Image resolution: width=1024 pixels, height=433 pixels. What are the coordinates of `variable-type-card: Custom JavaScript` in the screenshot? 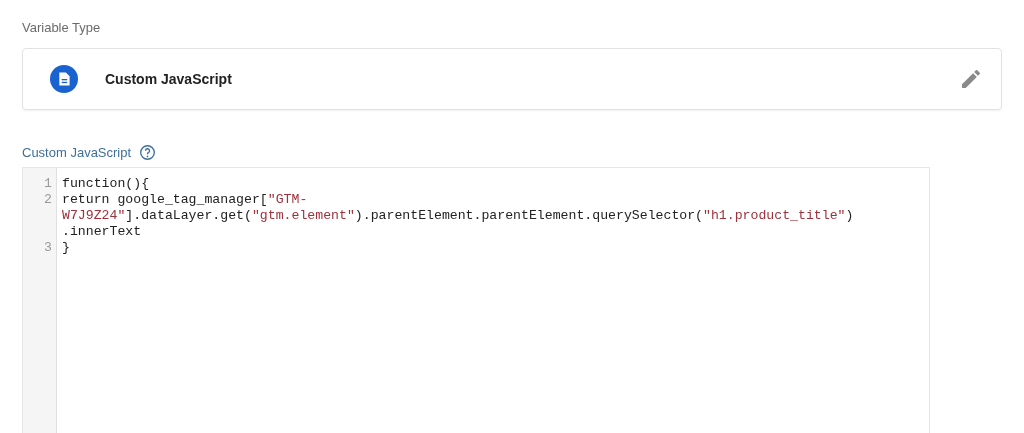 It's located at (512, 79).